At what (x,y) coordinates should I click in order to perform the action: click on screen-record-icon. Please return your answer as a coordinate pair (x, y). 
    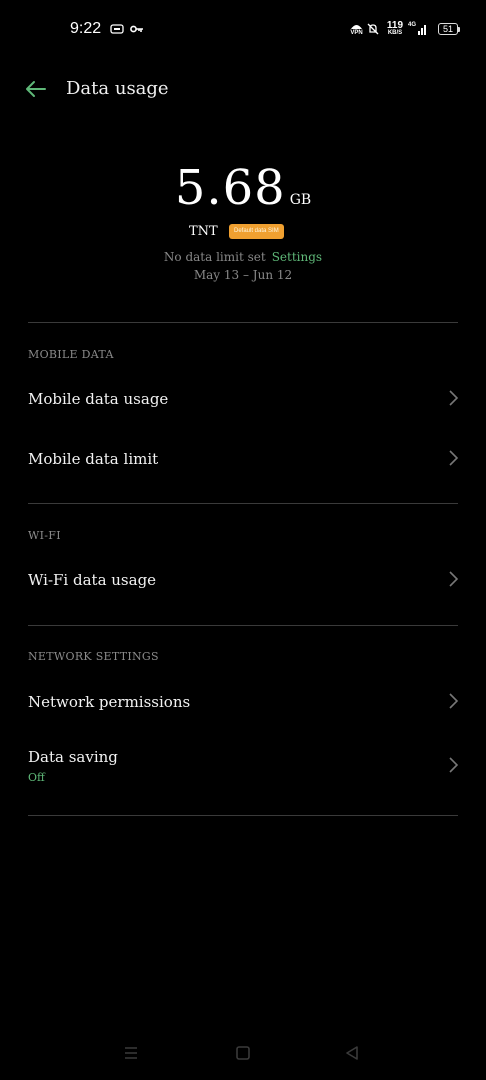
    Looking at the image, I should click on (117, 29).